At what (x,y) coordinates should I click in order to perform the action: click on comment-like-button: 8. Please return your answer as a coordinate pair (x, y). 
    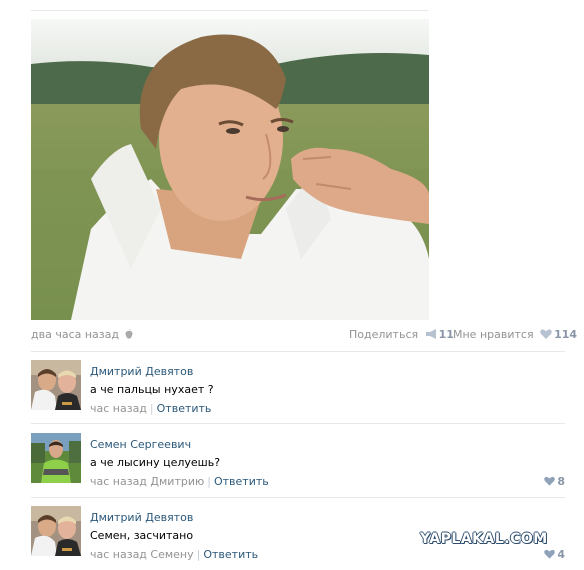
    Looking at the image, I should click on (554, 481).